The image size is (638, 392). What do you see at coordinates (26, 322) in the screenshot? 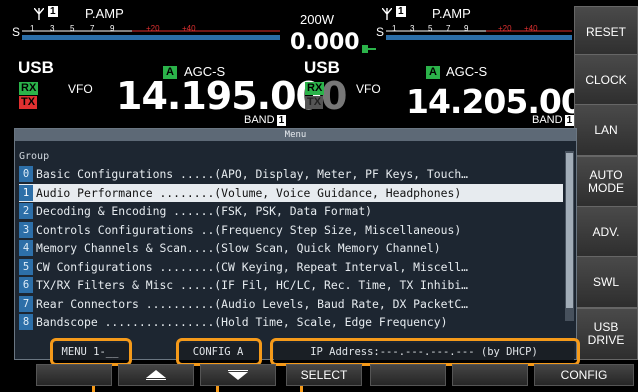
I see `menu-item-number: 8` at bounding box center [26, 322].